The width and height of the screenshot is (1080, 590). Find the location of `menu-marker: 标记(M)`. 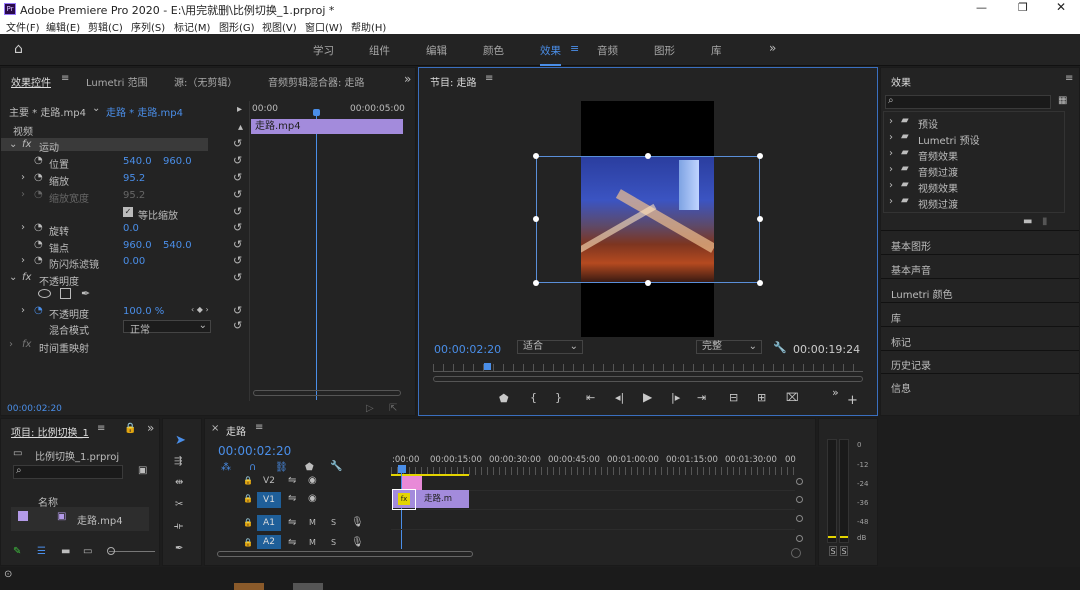

menu-marker: 标记(M) is located at coordinates (192, 26).